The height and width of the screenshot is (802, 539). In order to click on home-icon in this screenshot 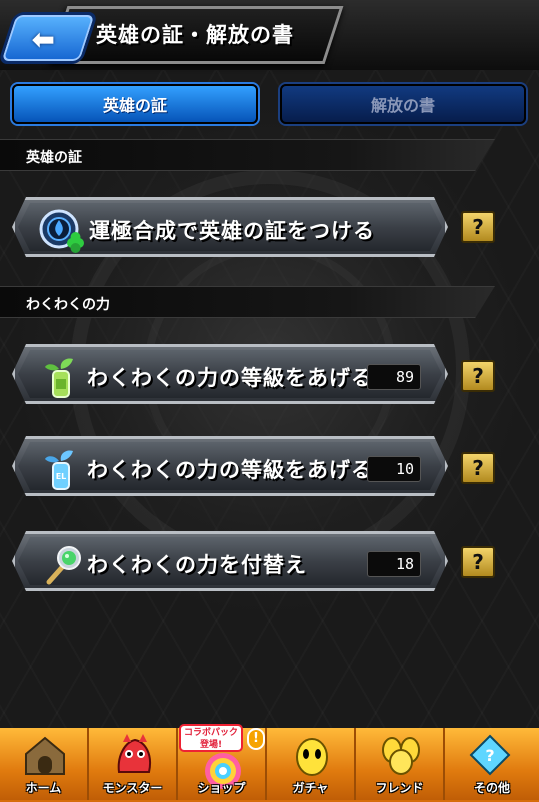, I will do `click(45, 755)`.